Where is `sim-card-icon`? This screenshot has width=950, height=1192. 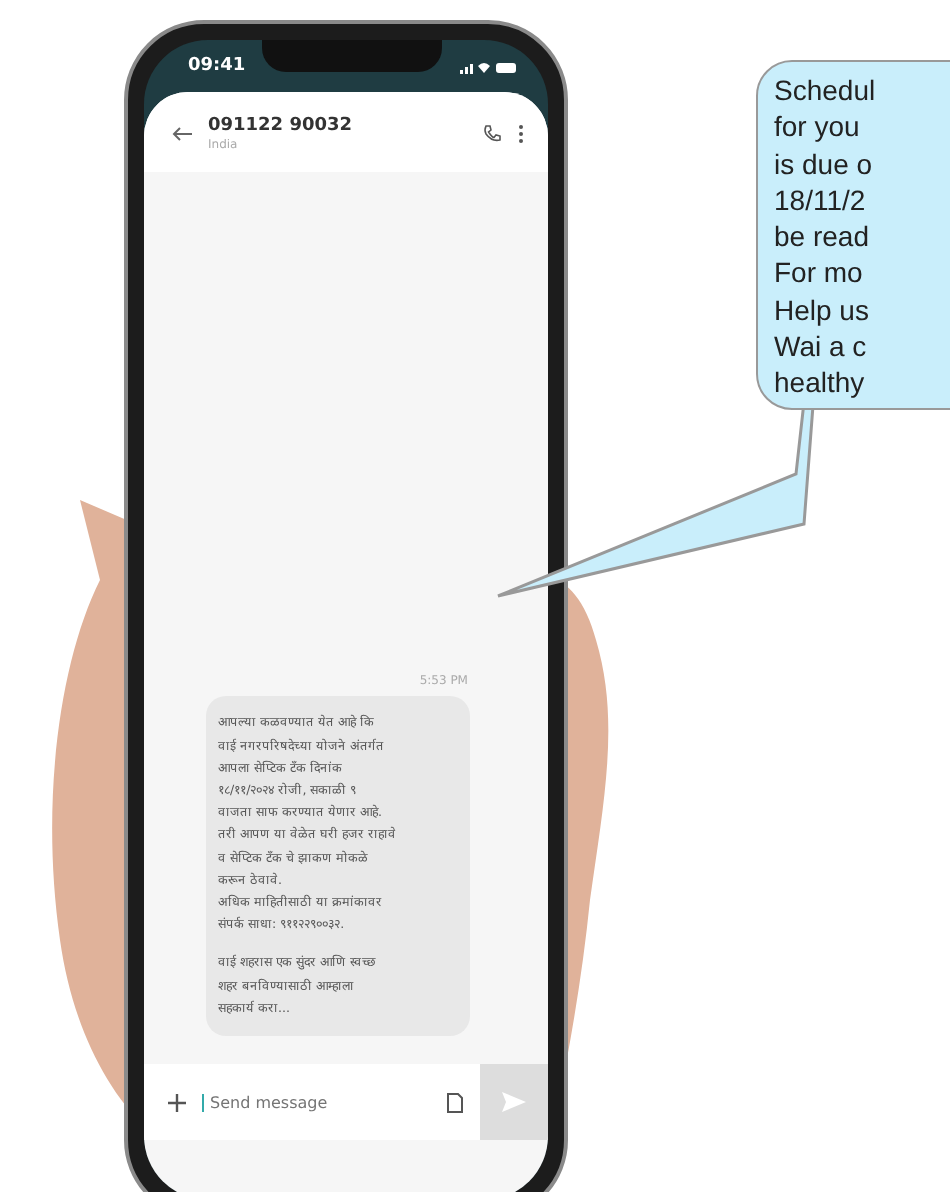
sim-card-icon is located at coordinates (455, 1102).